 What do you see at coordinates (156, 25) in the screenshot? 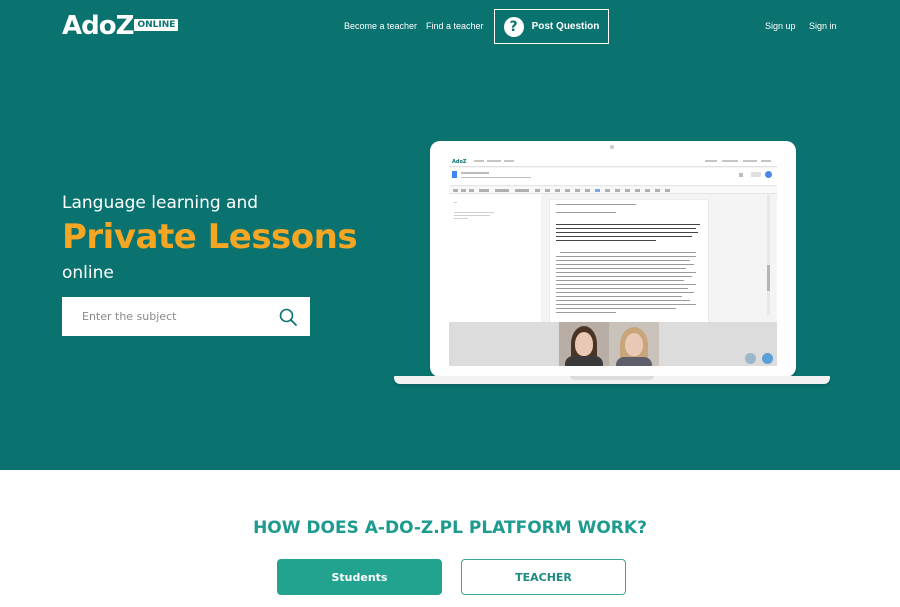
I see `logo-badge: ONLINE` at bounding box center [156, 25].